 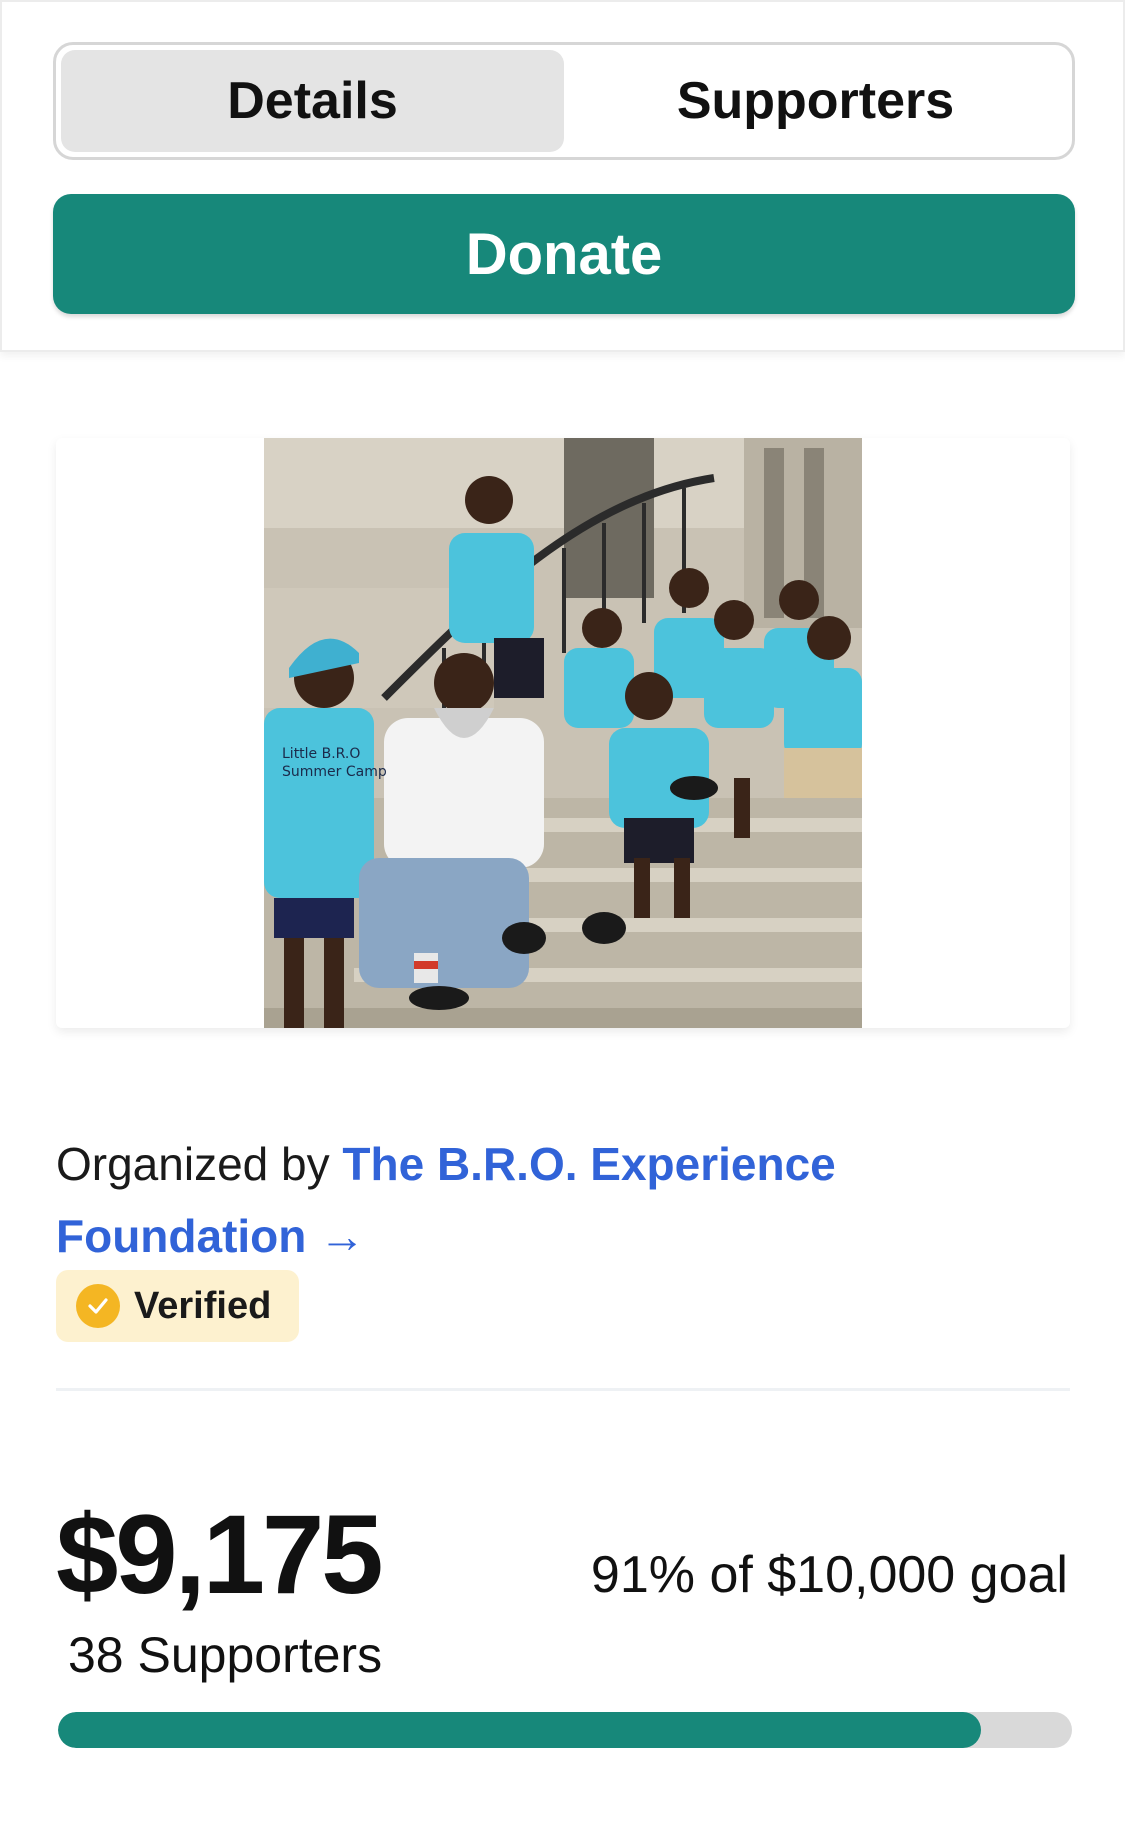 I want to click on funding-progress-bar, so click(x=565, y=1730).